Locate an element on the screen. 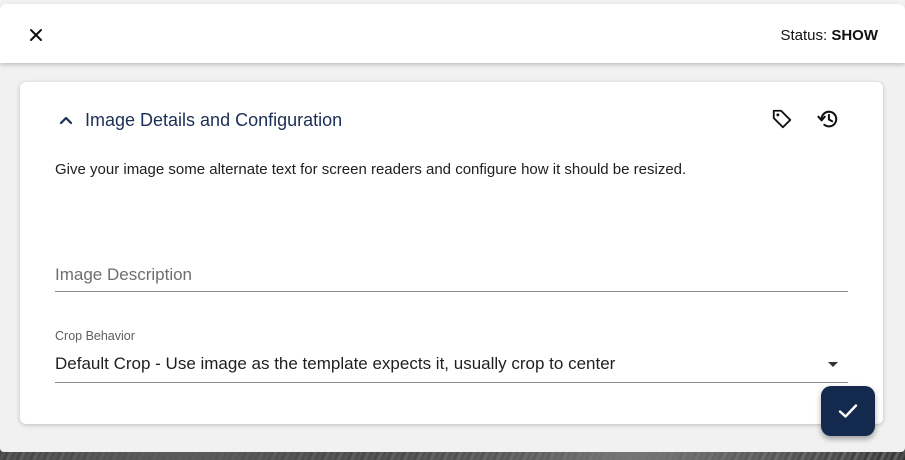 The width and height of the screenshot is (905, 460). dialog-topbar: Status: SHOW is located at coordinates (452, 33).